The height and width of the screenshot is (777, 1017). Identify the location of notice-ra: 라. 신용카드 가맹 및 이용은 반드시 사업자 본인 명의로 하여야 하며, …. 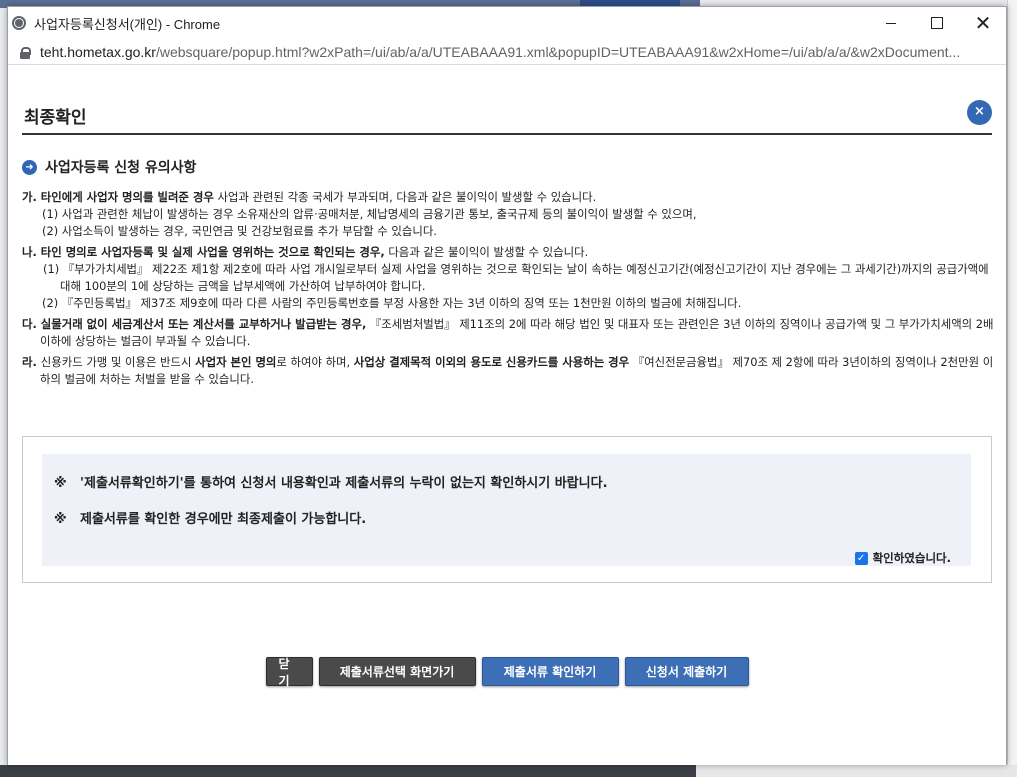
(508, 371).